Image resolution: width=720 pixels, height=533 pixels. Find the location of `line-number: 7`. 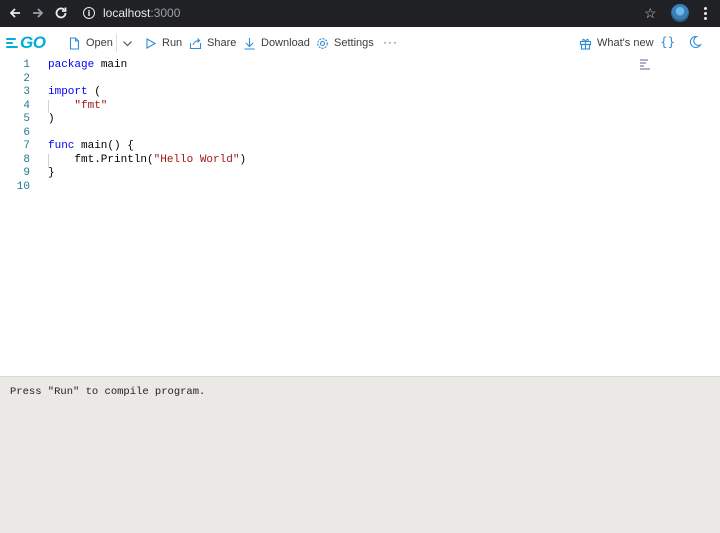

line-number: 7 is located at coordinates (26, 146).